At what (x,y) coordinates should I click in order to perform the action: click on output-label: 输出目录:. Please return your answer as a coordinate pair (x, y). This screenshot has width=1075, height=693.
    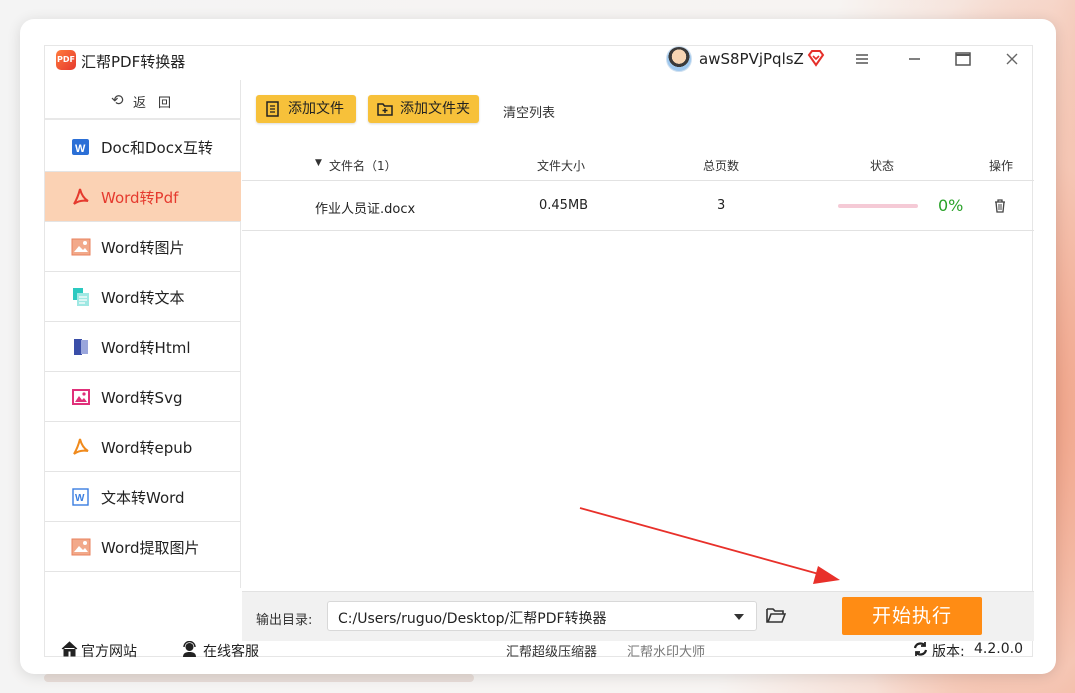
    Looking at the image, I should click on (284, 620).